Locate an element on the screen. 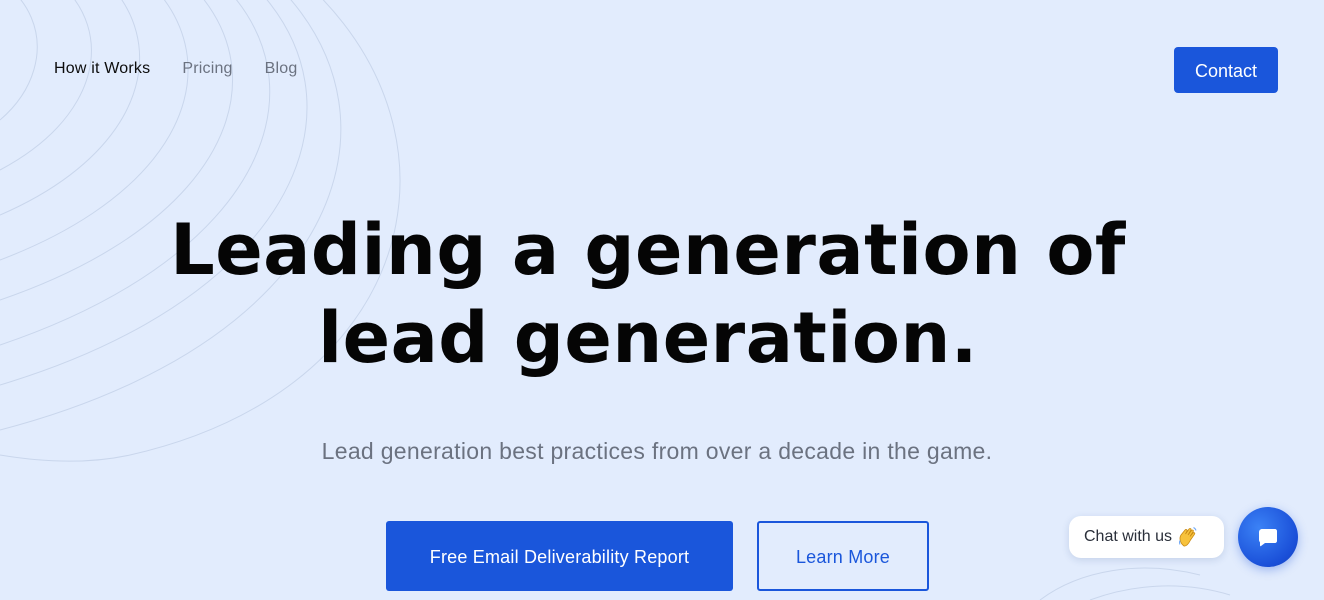 This screenshot has height=600, width=1324. main-nav: How it Works Pricing Blog is located at coordinates (175, 69).